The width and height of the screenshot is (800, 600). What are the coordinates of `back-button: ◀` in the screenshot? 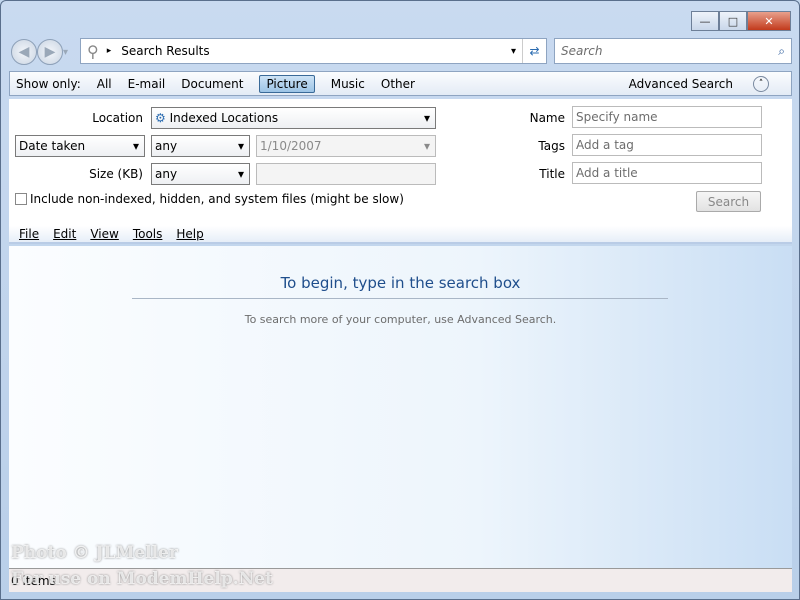 It's located at (24, 52).